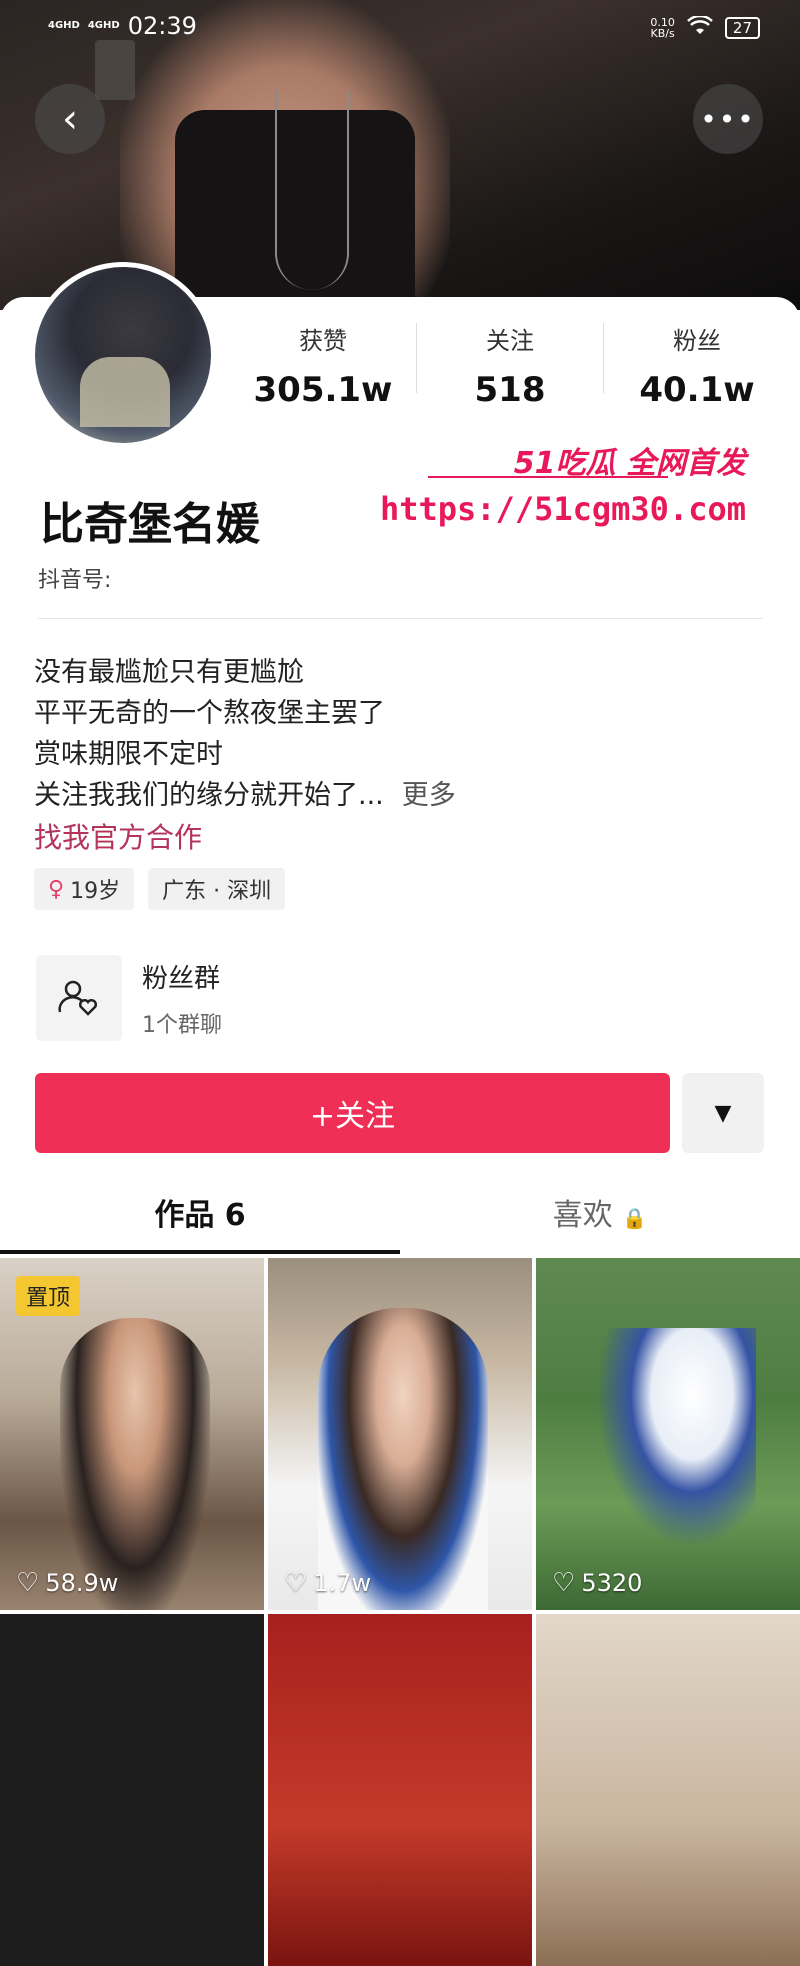 The height and width of the screenshot is (1966, 800). I want to click on net-speed: 0.10 KB/s, so click(662, 28).